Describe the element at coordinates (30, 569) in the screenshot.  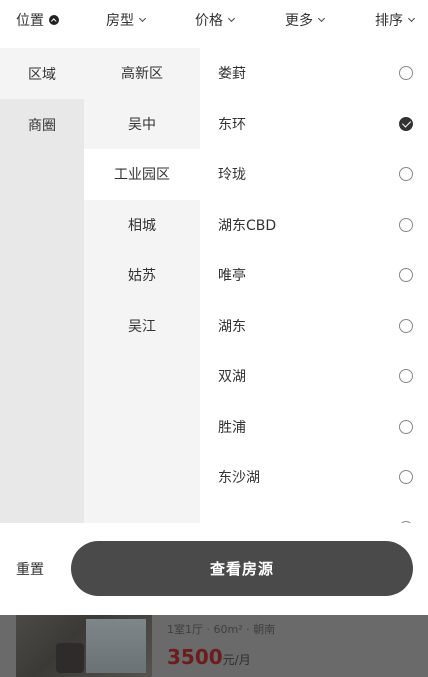
I see `reset-button: 重置` at that location.